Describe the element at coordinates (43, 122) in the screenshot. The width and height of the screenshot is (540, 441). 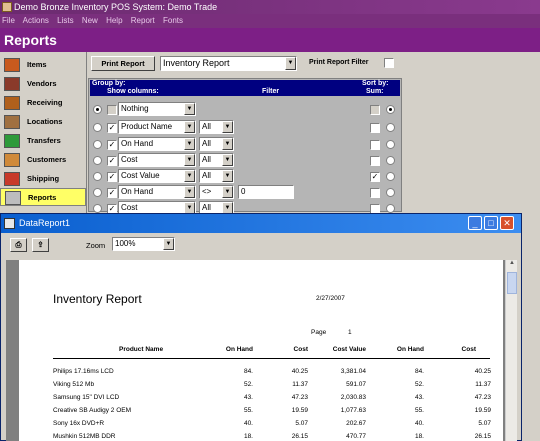
I see `sidebar-item-locations: Locations` at that location.